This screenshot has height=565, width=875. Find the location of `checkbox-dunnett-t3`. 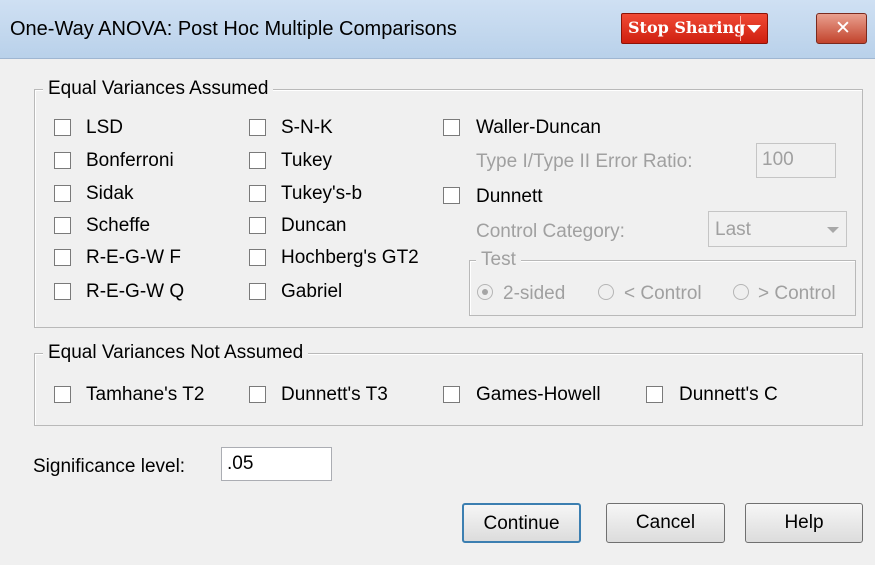

checkbox-dunnett-t3 is located at coordinates (257, 394).